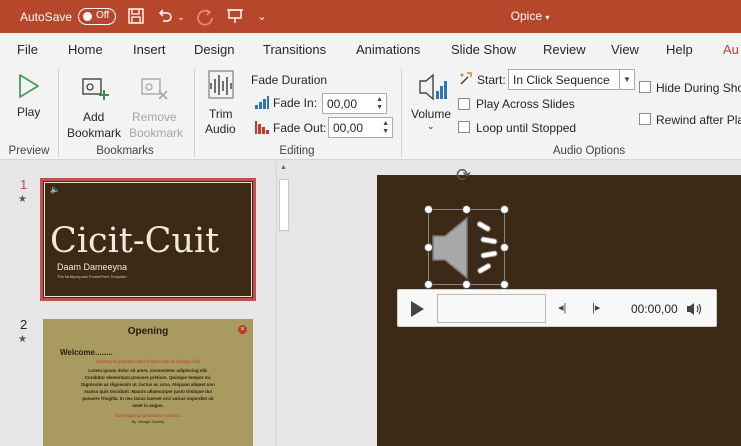 This screenshot has width=741, height=446. I want to click on start-value: In Click Sequence, so click(561, 80).